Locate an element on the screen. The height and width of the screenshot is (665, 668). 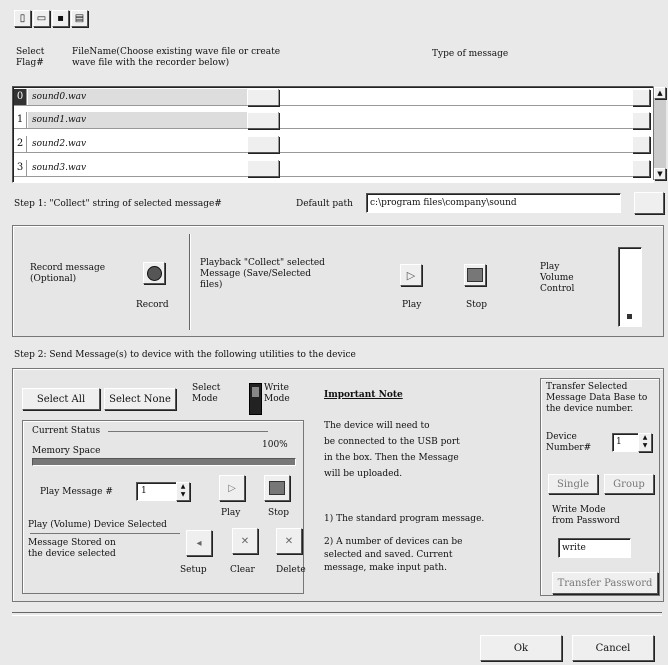
cancel-button: Cancel is located at coordinates (613, 648).